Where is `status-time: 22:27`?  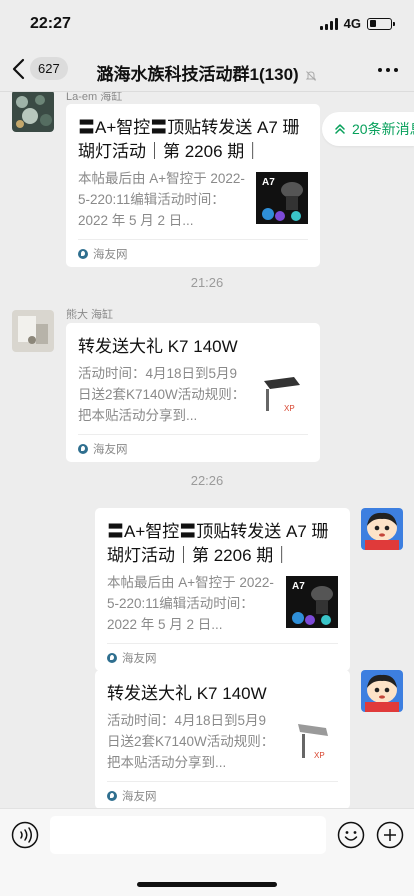 status-time: 22:27 is located at coordinates (50, 23).